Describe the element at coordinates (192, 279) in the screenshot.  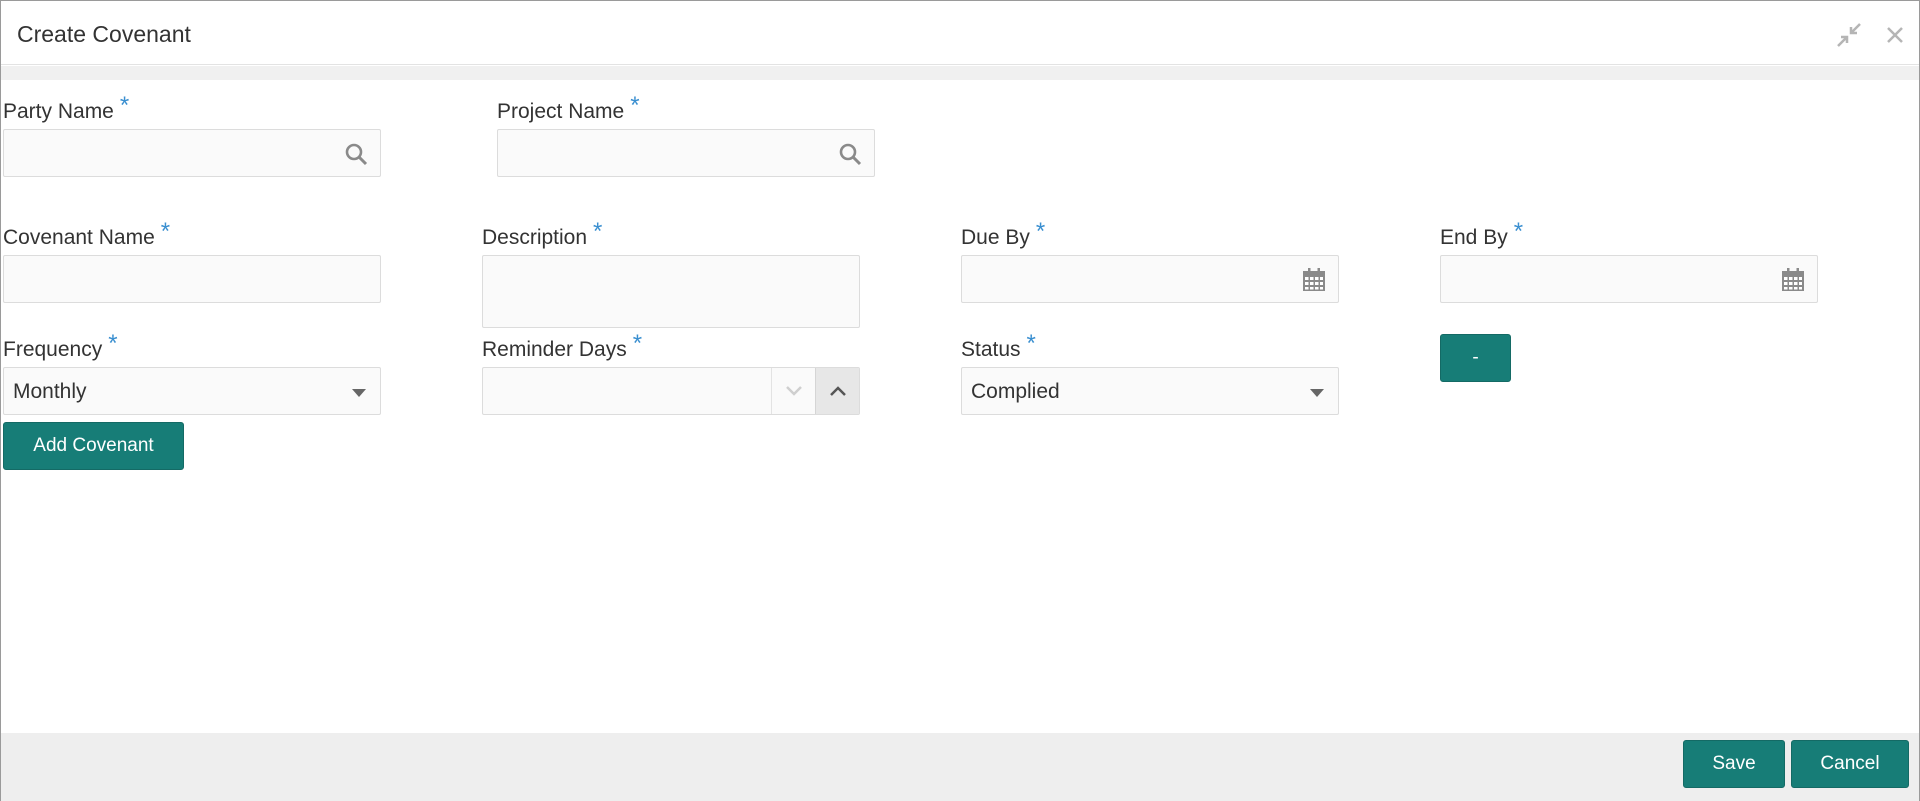
I see `covenant-name-input` at that location.